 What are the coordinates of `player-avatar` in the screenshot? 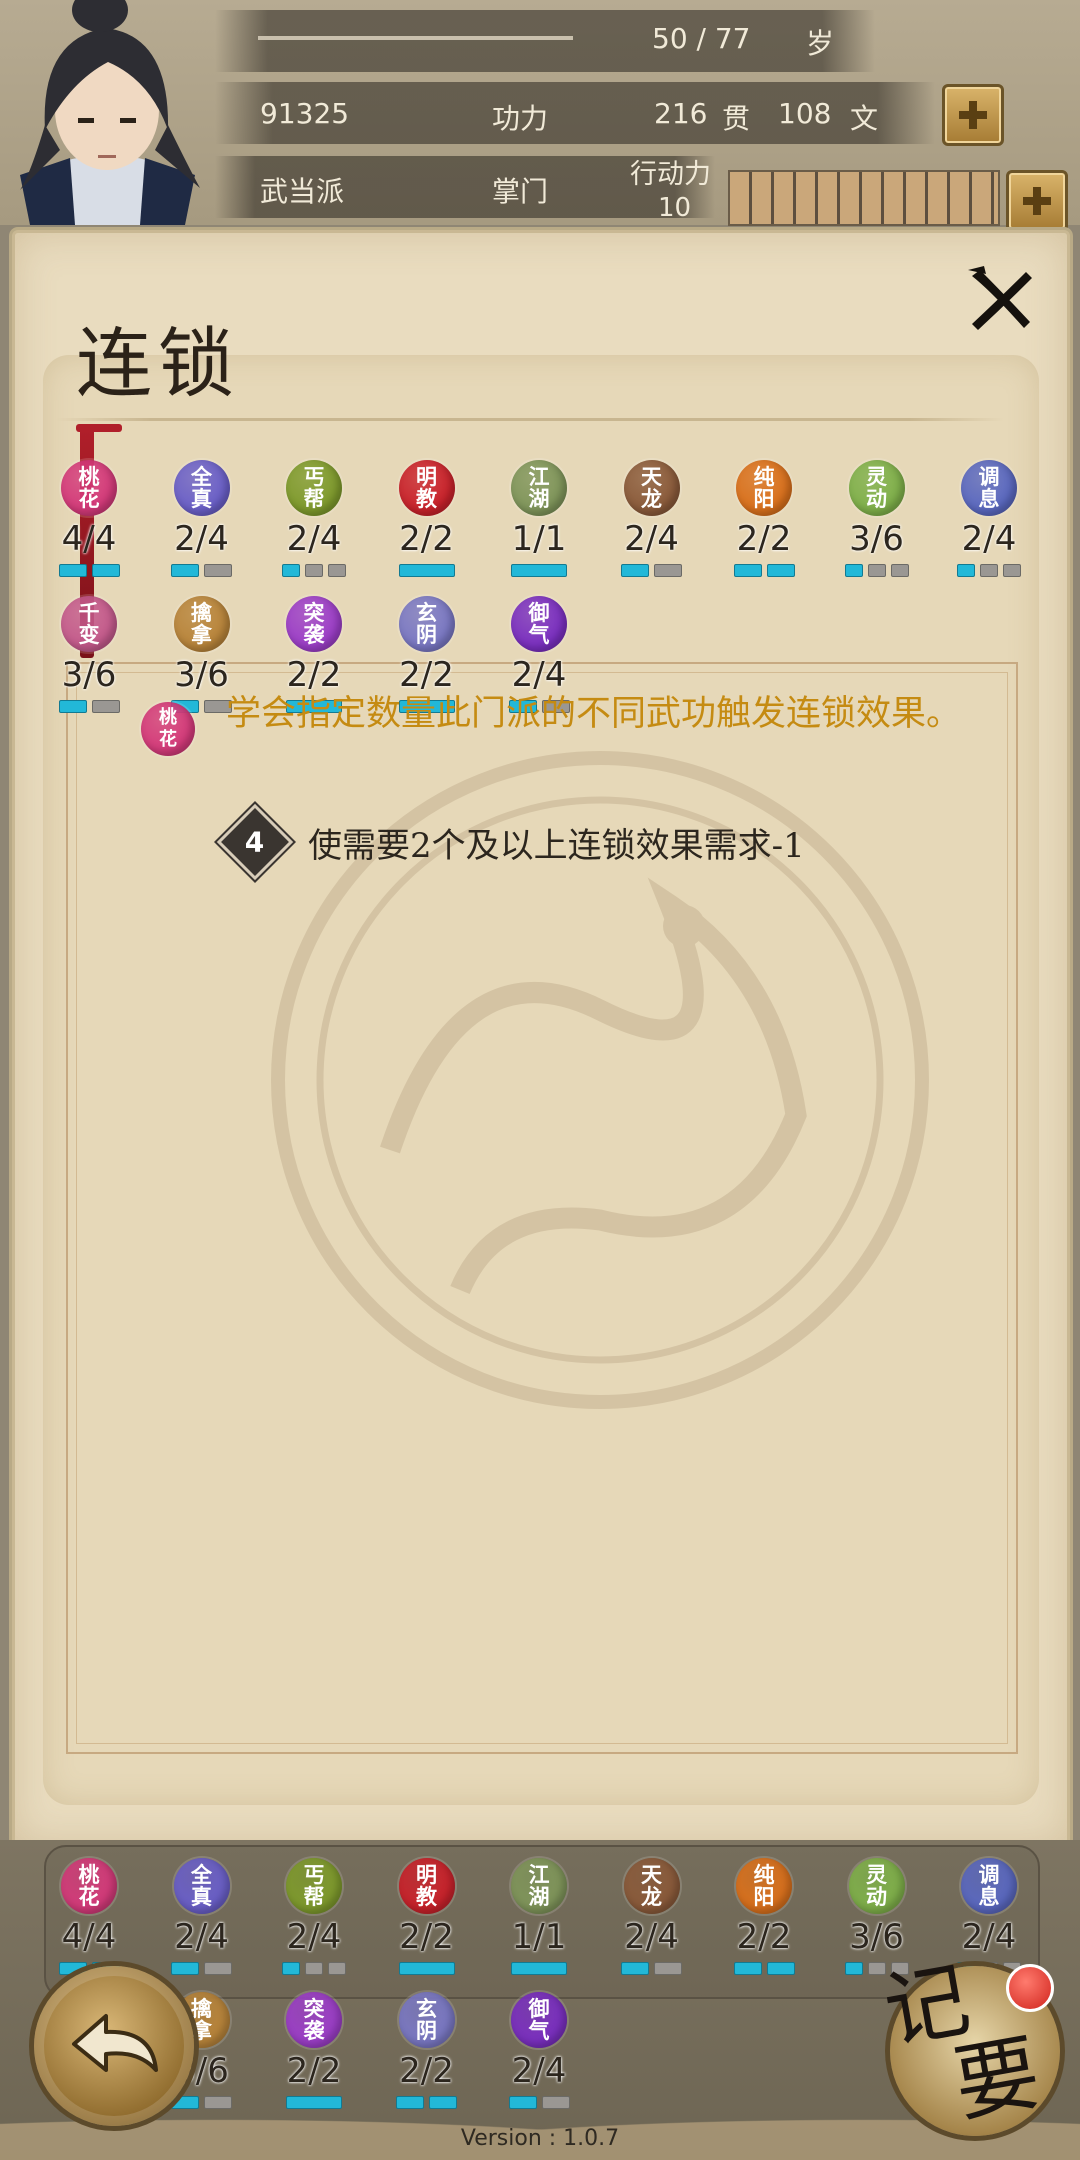 It's located at (107, 112).